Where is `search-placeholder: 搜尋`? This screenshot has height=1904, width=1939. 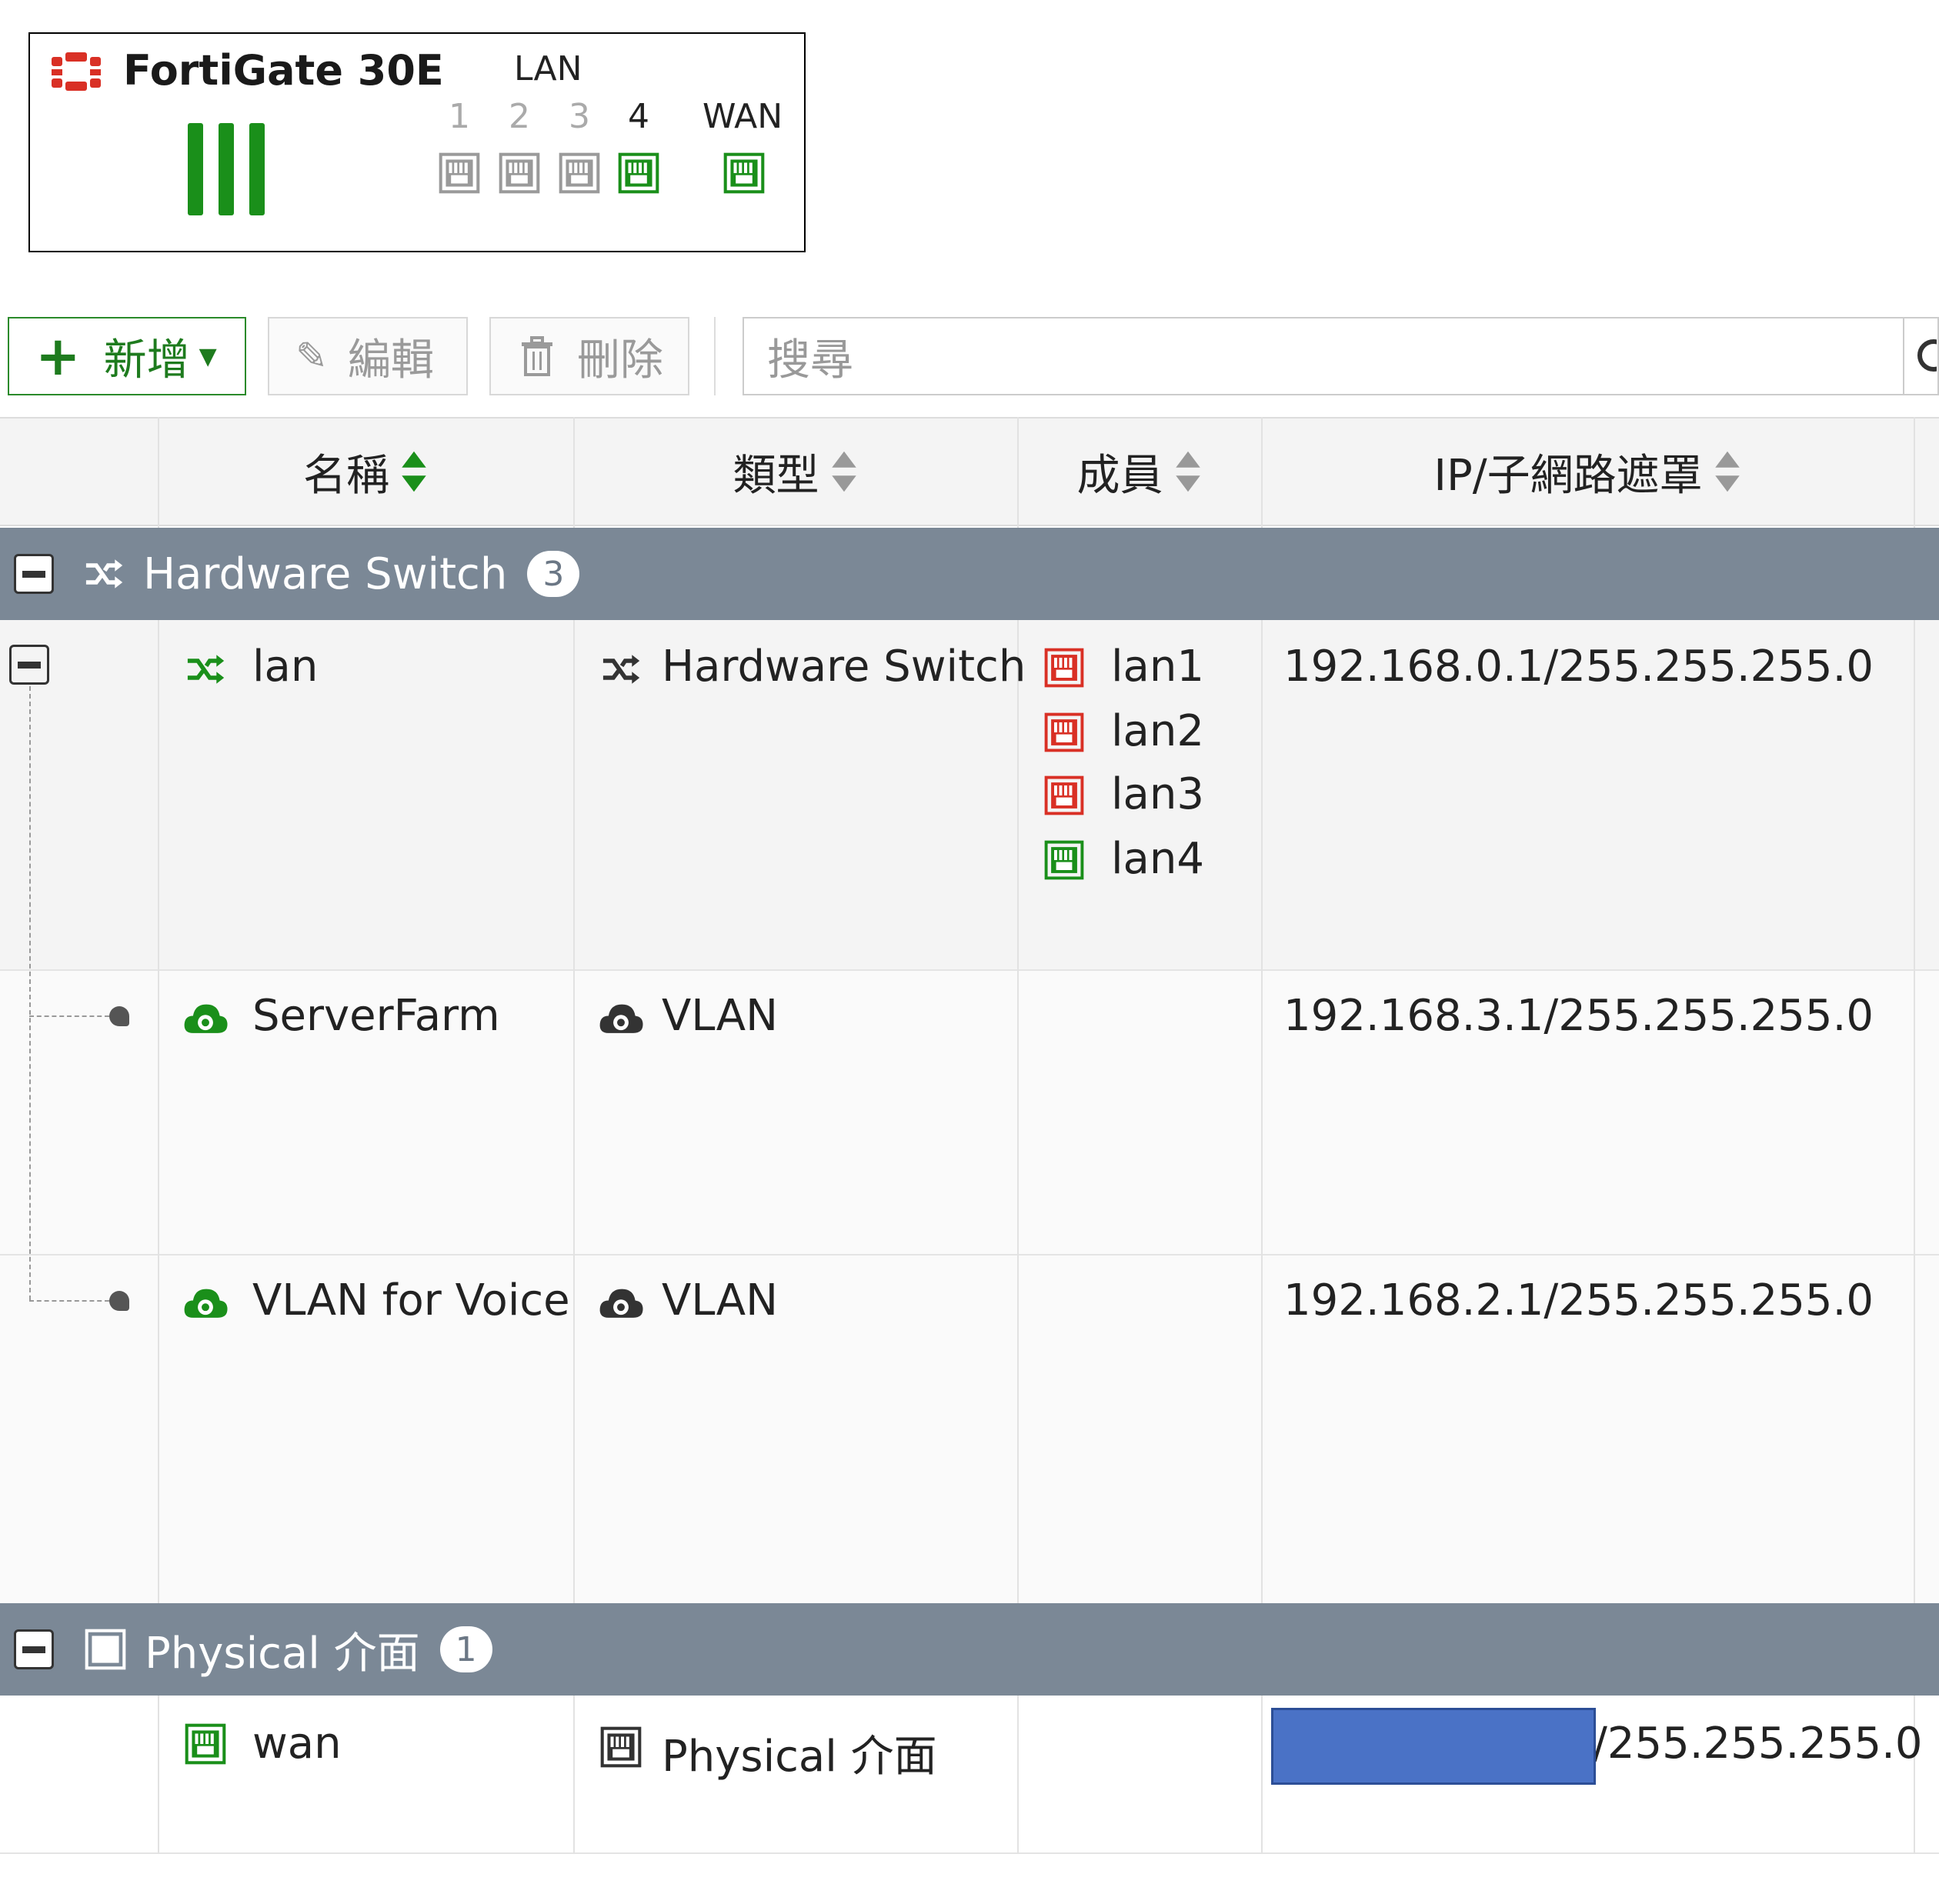
search-placeholder: 搜尋 is located at coordinates (810, 360).